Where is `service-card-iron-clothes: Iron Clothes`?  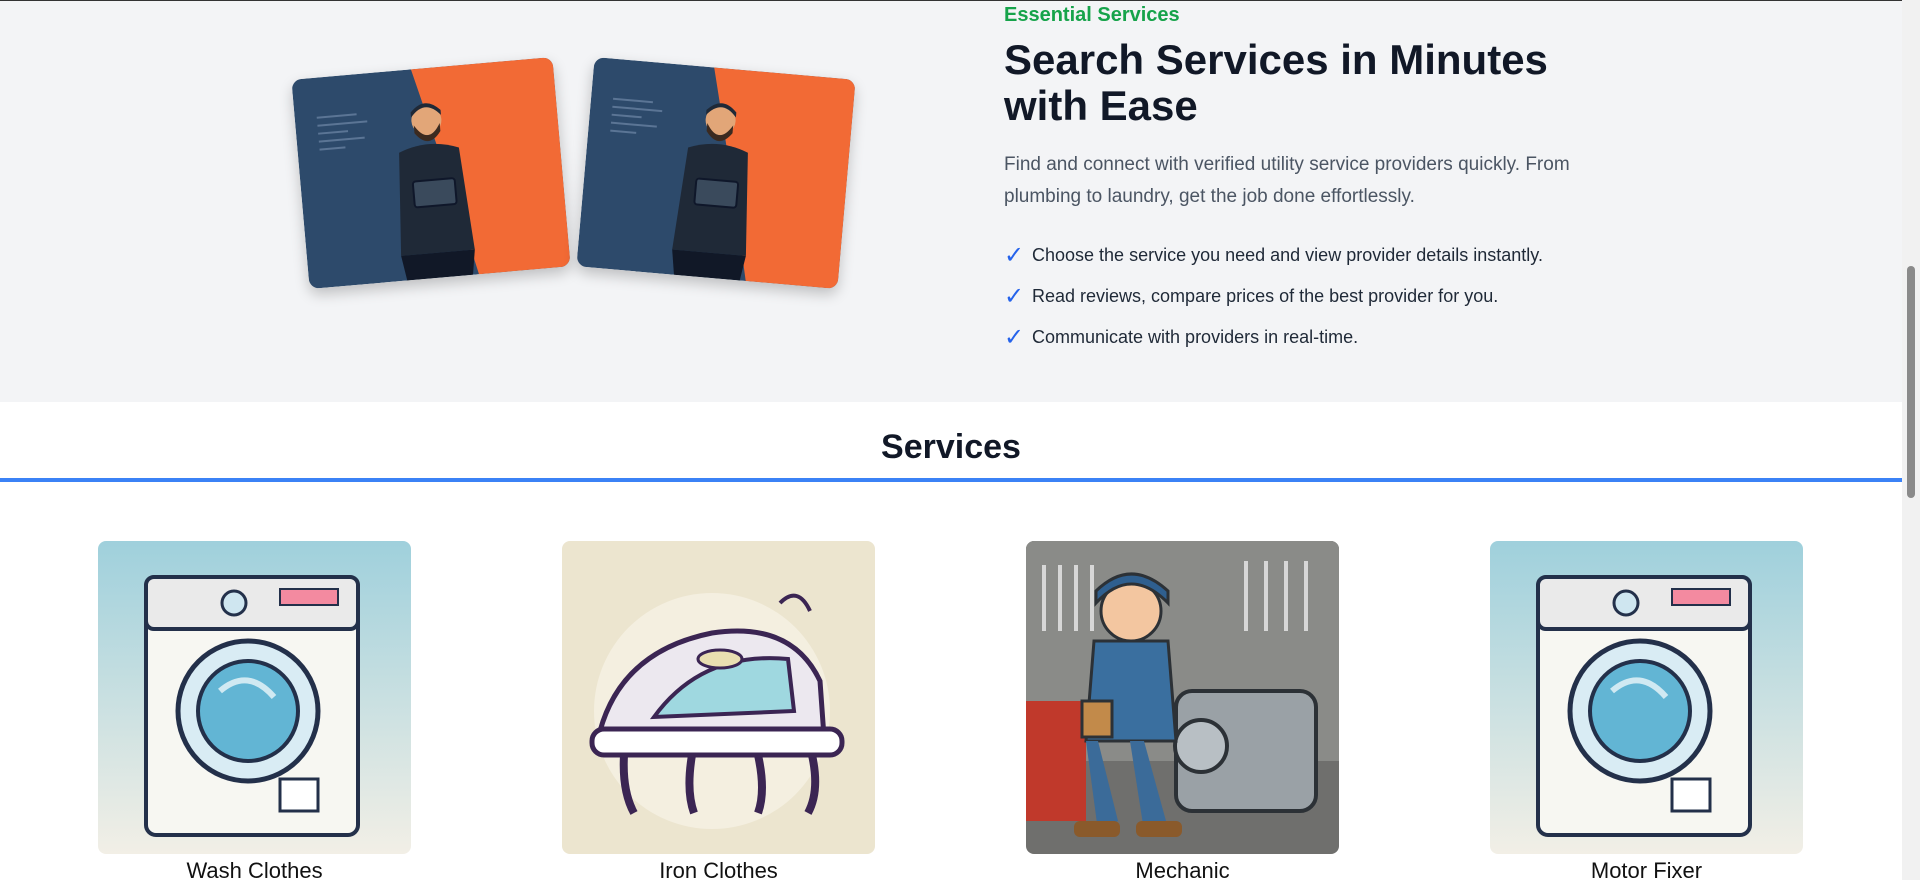
service-card-iron-clothes: Iron Clothes is located at coordinates (718, 710).